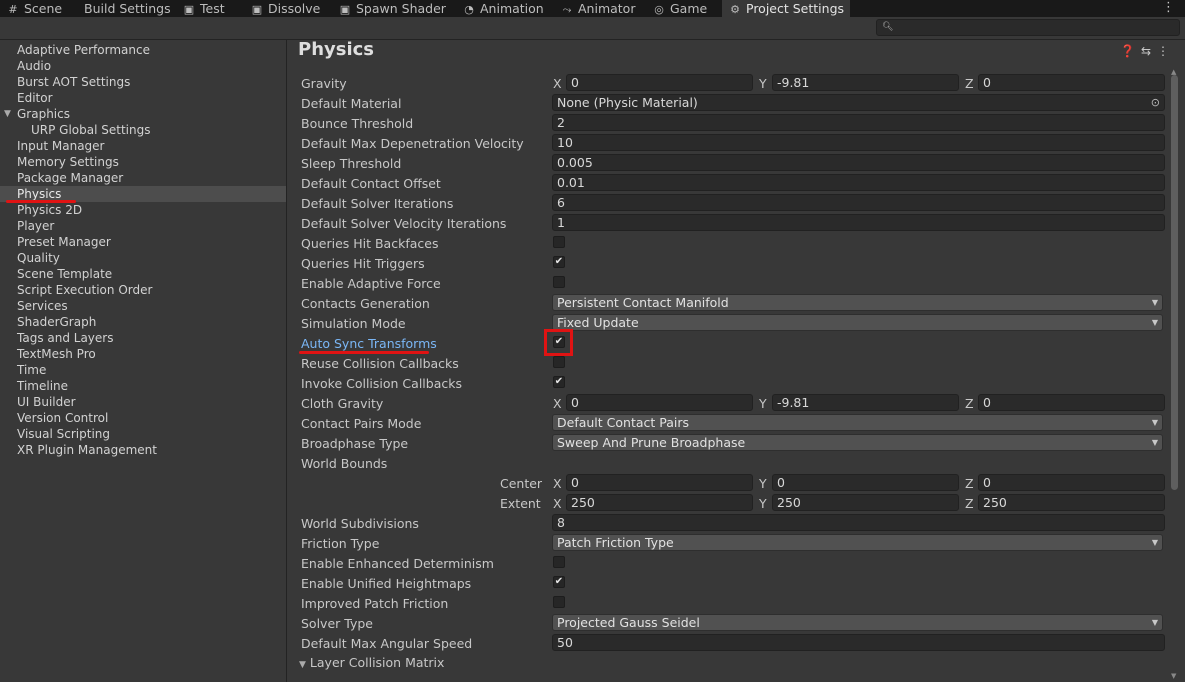  What do you see at coordinates (559, 602) in the screenshot?
I see `improved-patch-friction-checkbox` at bounding box center [559, 602].